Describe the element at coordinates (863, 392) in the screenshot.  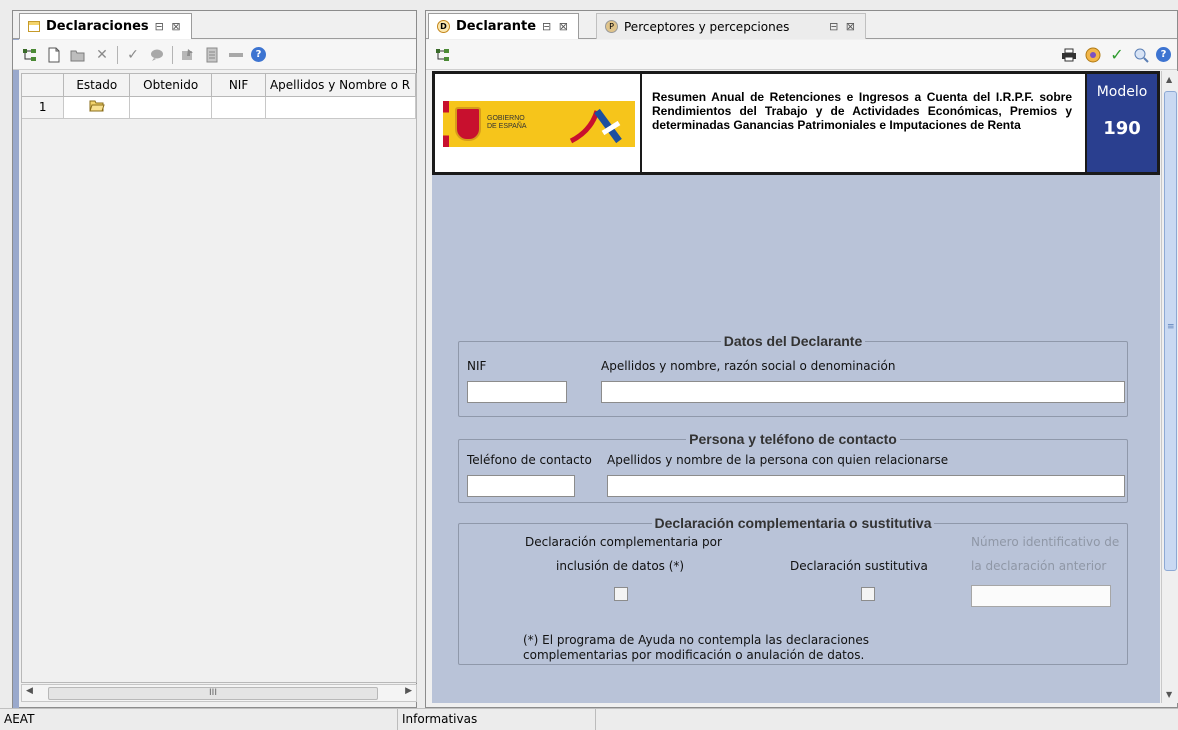
I see `nombre-declarante-input` at that location.